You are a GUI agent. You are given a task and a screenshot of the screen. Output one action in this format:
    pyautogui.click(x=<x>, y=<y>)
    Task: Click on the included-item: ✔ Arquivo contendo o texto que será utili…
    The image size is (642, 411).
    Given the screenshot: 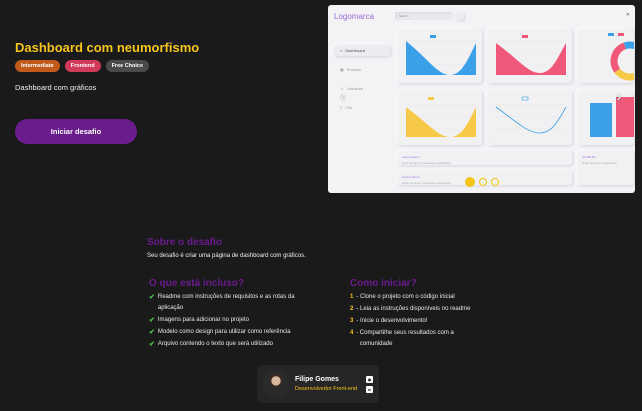 What is the action you would take?
    pyautogui.click(x=211, y=344)
    